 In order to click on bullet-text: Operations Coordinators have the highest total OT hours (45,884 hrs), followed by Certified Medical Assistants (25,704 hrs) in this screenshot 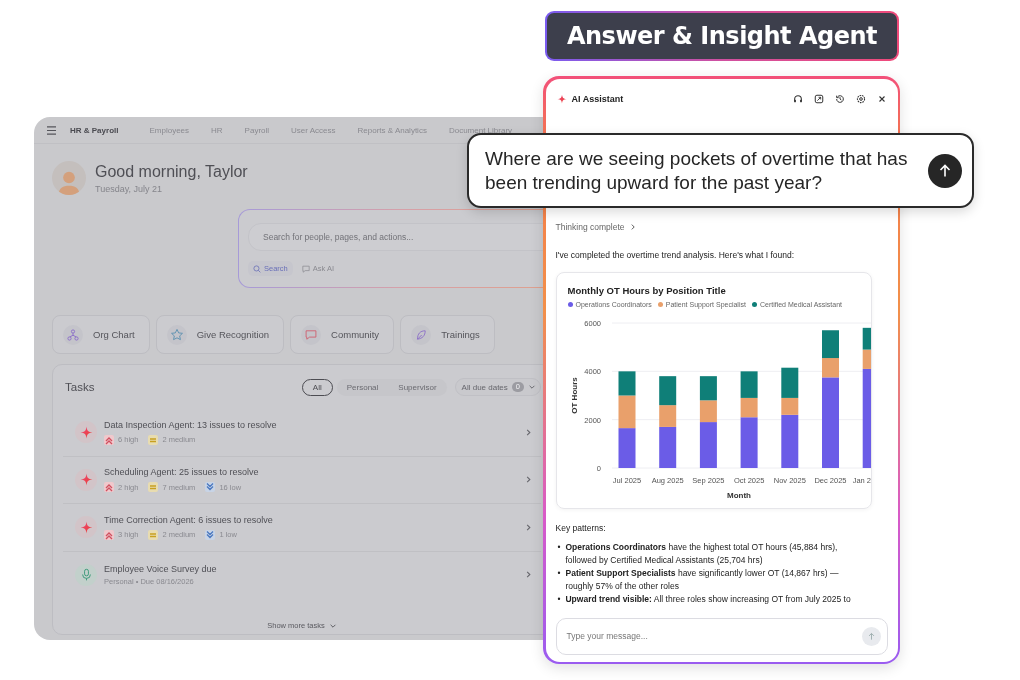, I will do `click(702, 553)`.